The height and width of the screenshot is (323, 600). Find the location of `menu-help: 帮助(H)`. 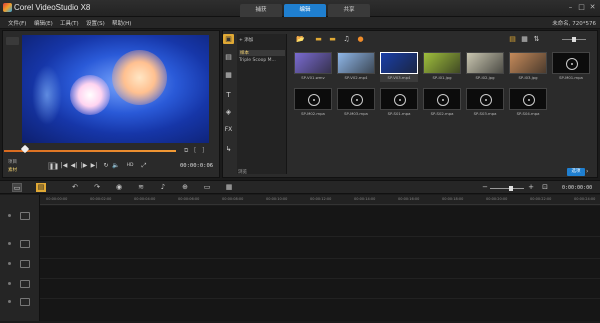

menu-help: 帮助(H) is located at coordinates (121, 23).